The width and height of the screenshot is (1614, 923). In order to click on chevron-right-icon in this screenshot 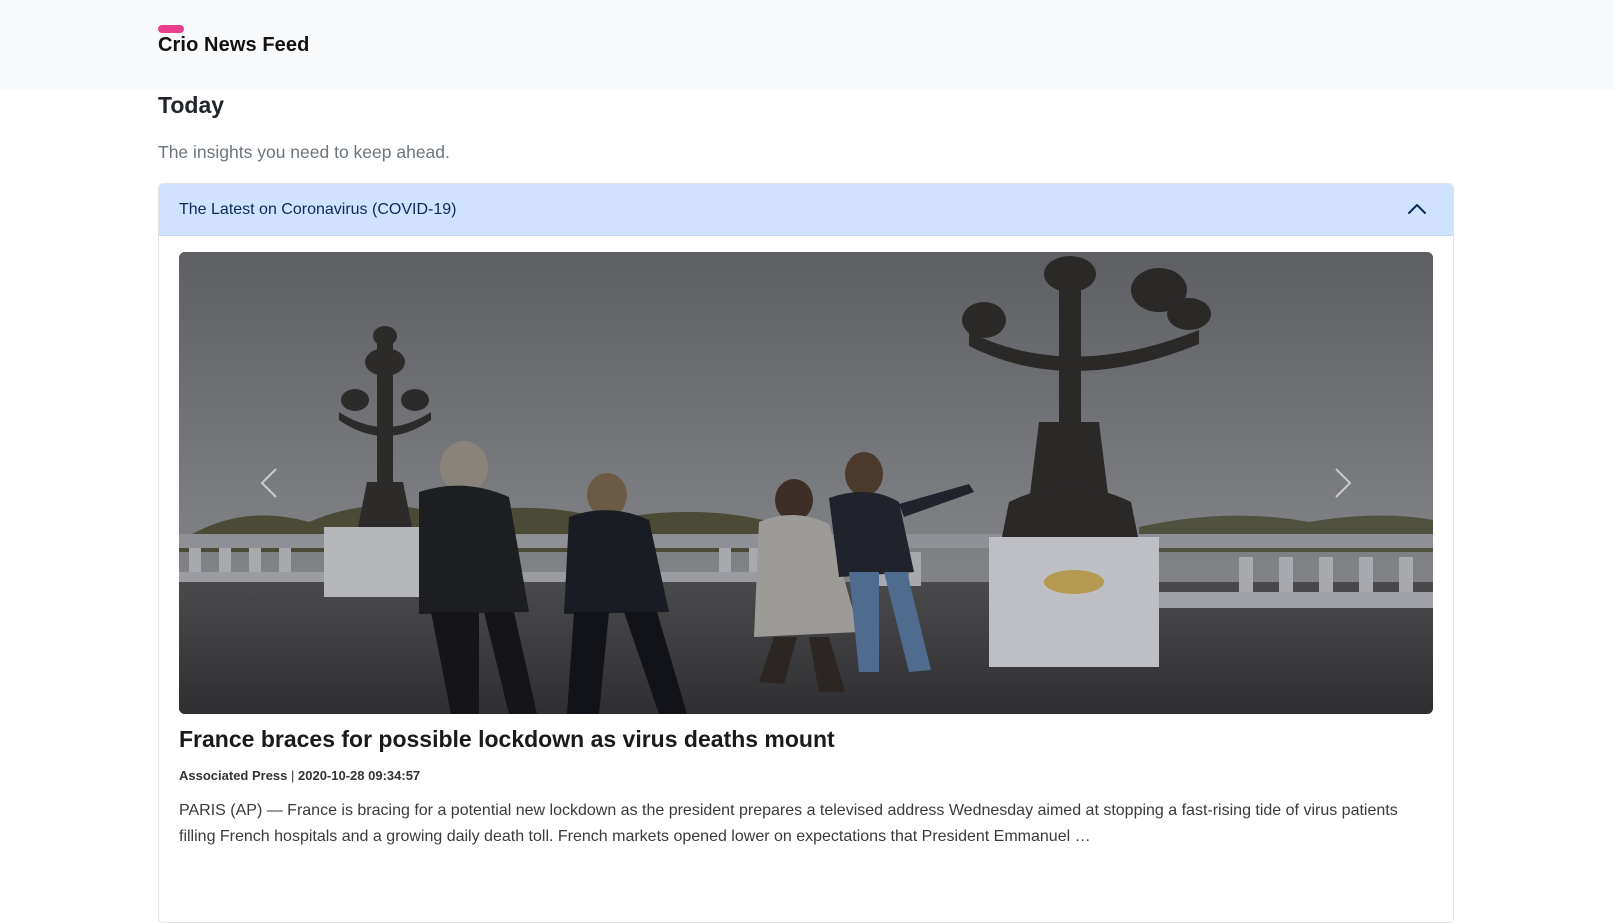, I will do `click(1343, 483)`.